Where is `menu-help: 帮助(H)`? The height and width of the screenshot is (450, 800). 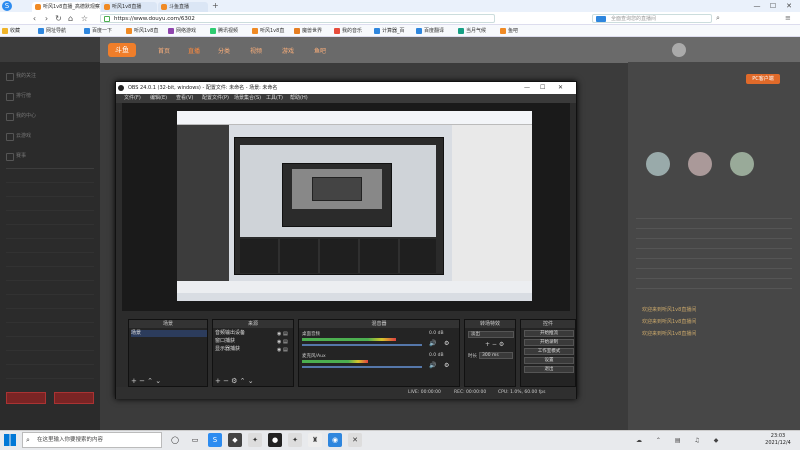 menu-help: 帮助(H) is located at coordinates (299, 98).